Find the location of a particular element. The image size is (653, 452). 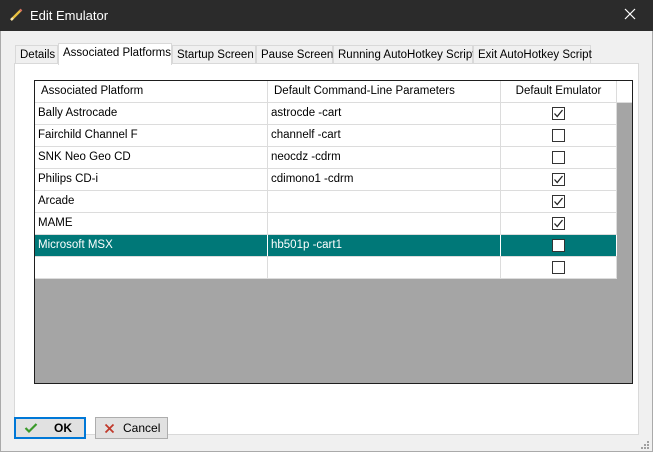

title-bar: Edit Emulator is located at coordinates (326, 15).